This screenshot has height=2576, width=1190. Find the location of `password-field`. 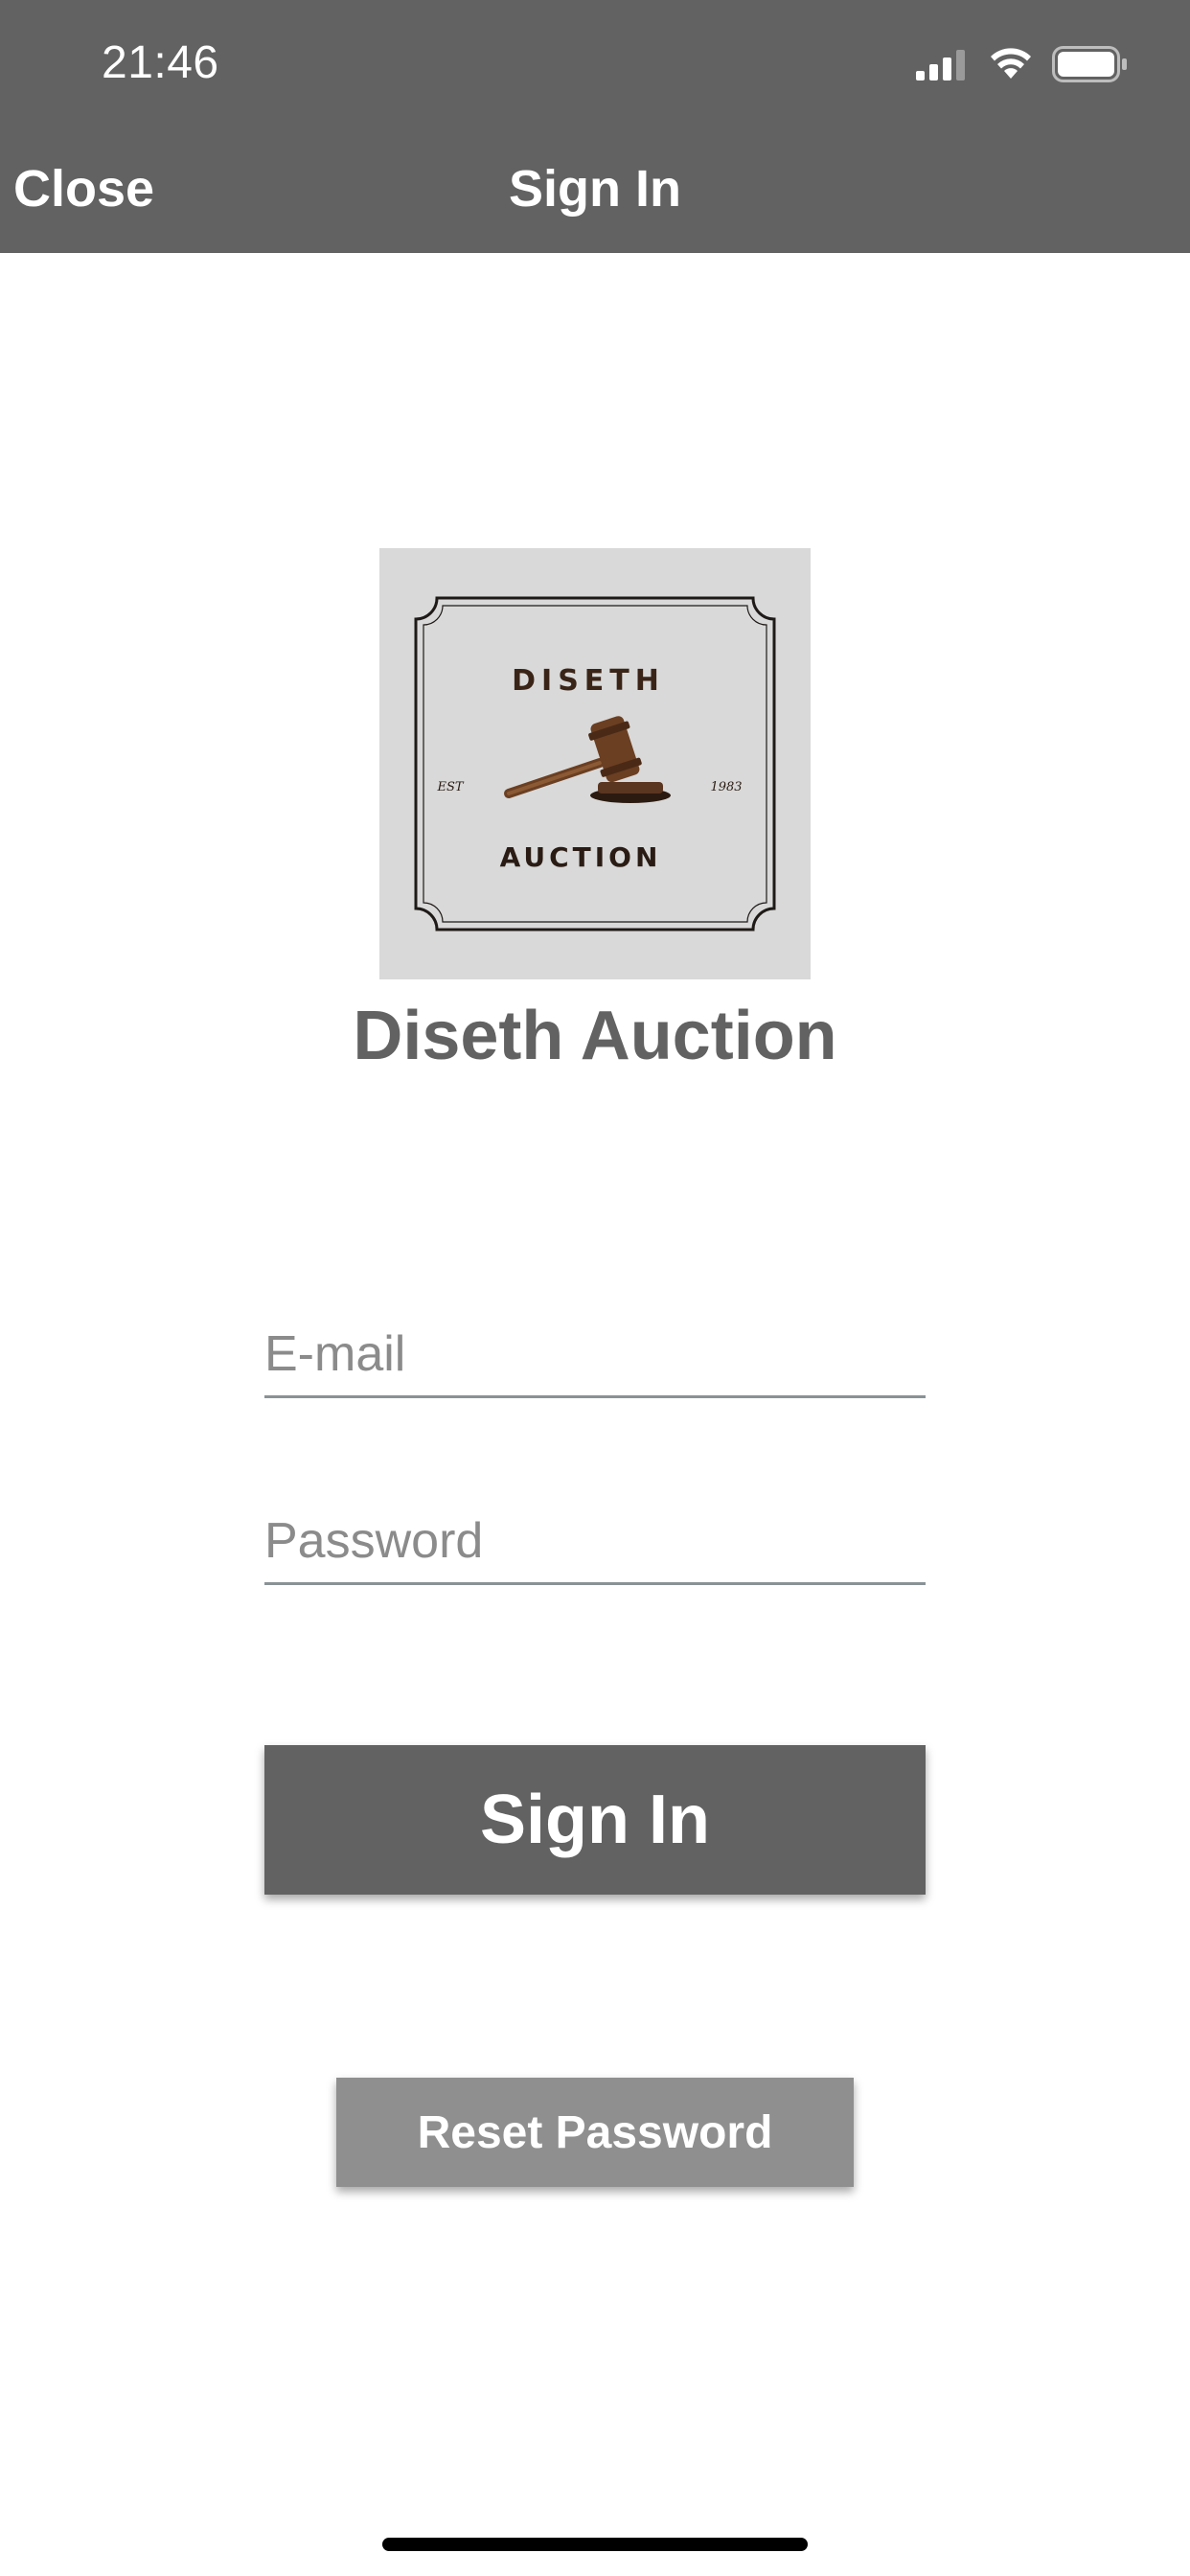

password-field is located at coordinates (595, 1542).